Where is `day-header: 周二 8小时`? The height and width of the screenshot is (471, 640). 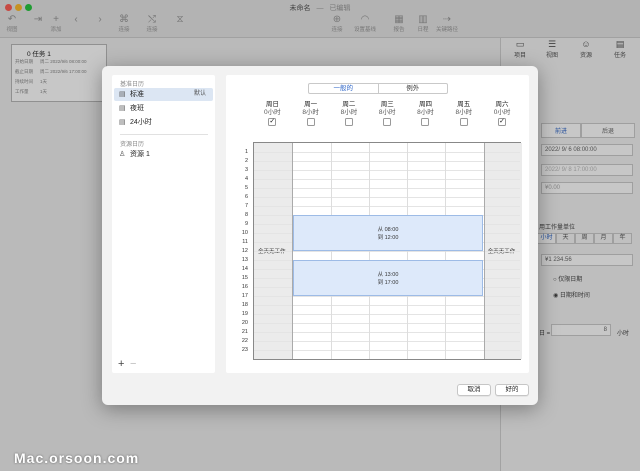 day-header: 周二 8小时 is located at coordinates (349, 113).